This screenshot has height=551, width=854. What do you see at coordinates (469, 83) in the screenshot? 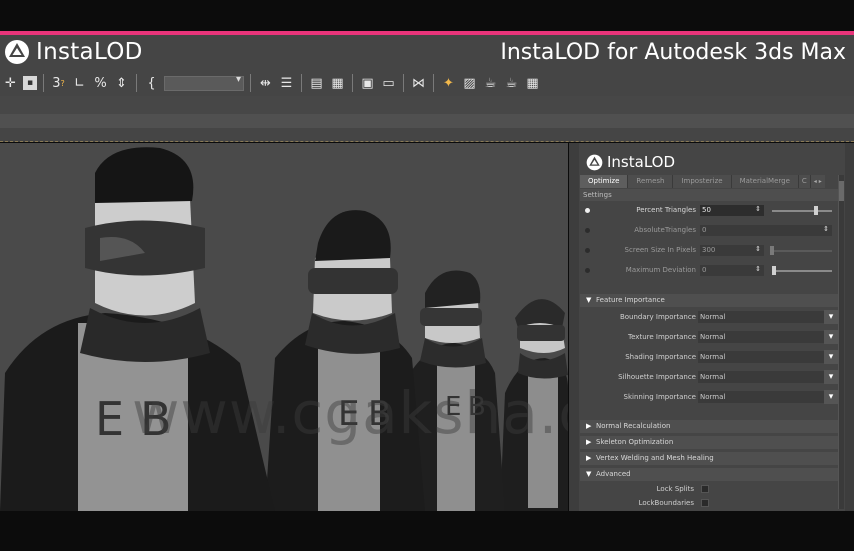
I see `render-icon: ▨` at bounding box center [469, 83].